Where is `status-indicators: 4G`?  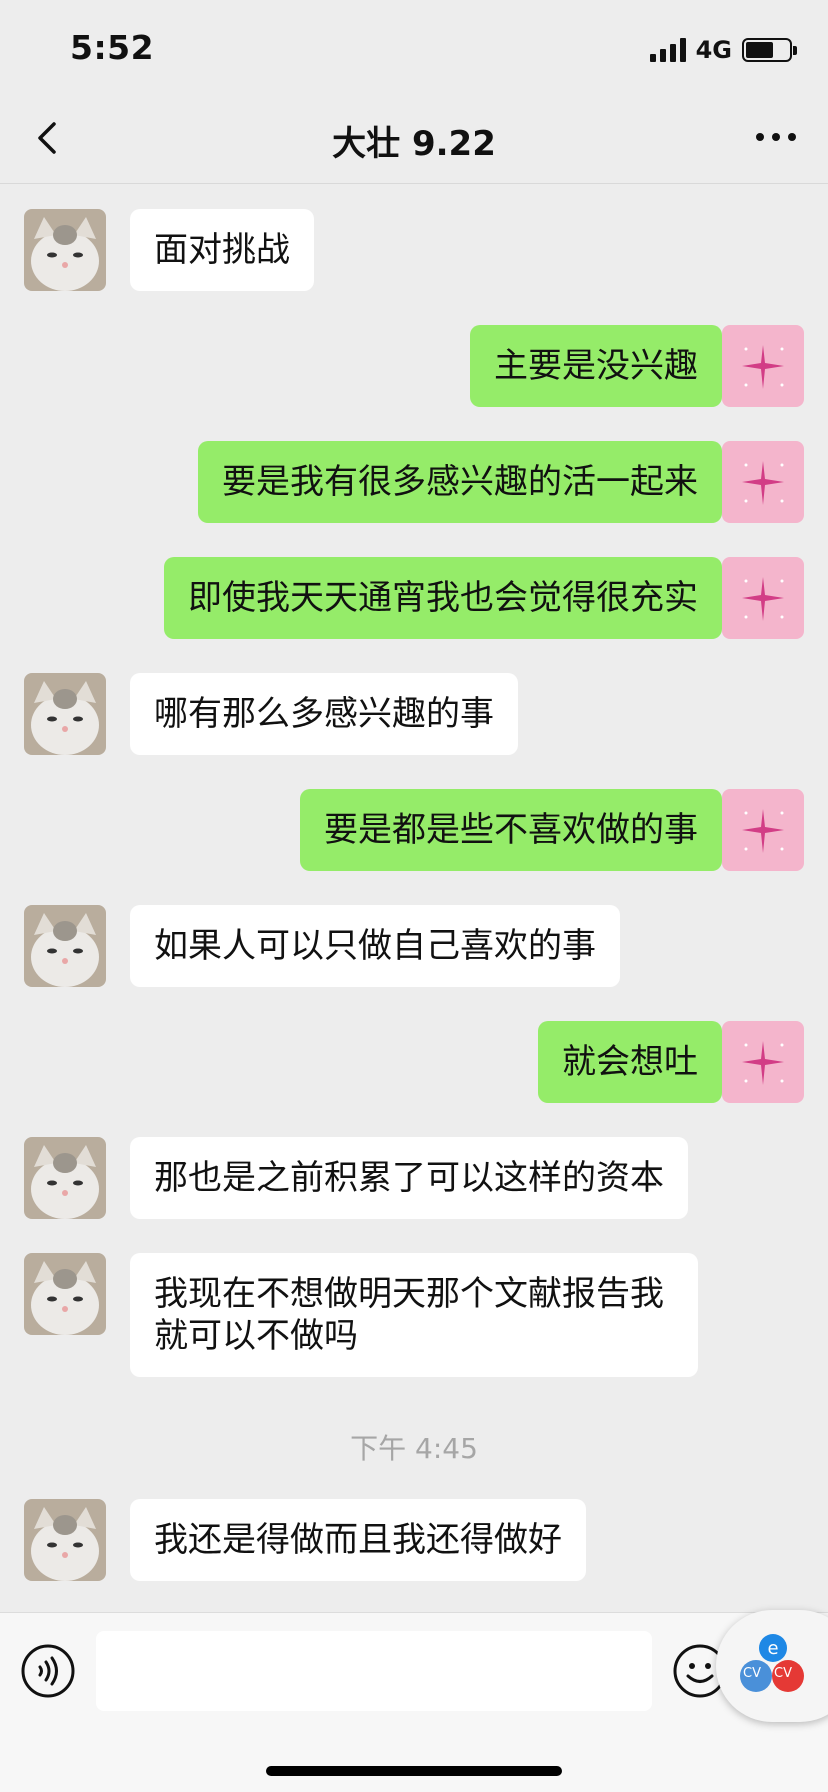
status-indicators: 4G is located at coordinates (723, 50).